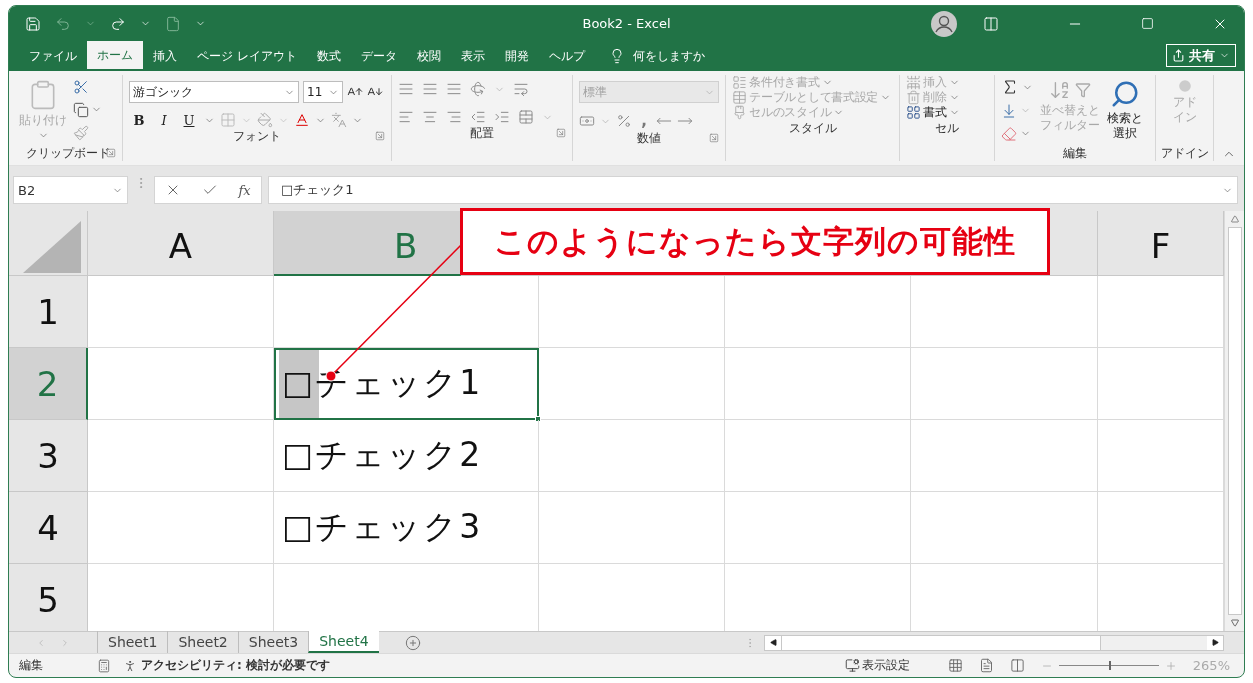 The image size is (1253, 683). Describe the element at coordinates (624, 121) in the screenshot. I see `percent-icon` at that location.